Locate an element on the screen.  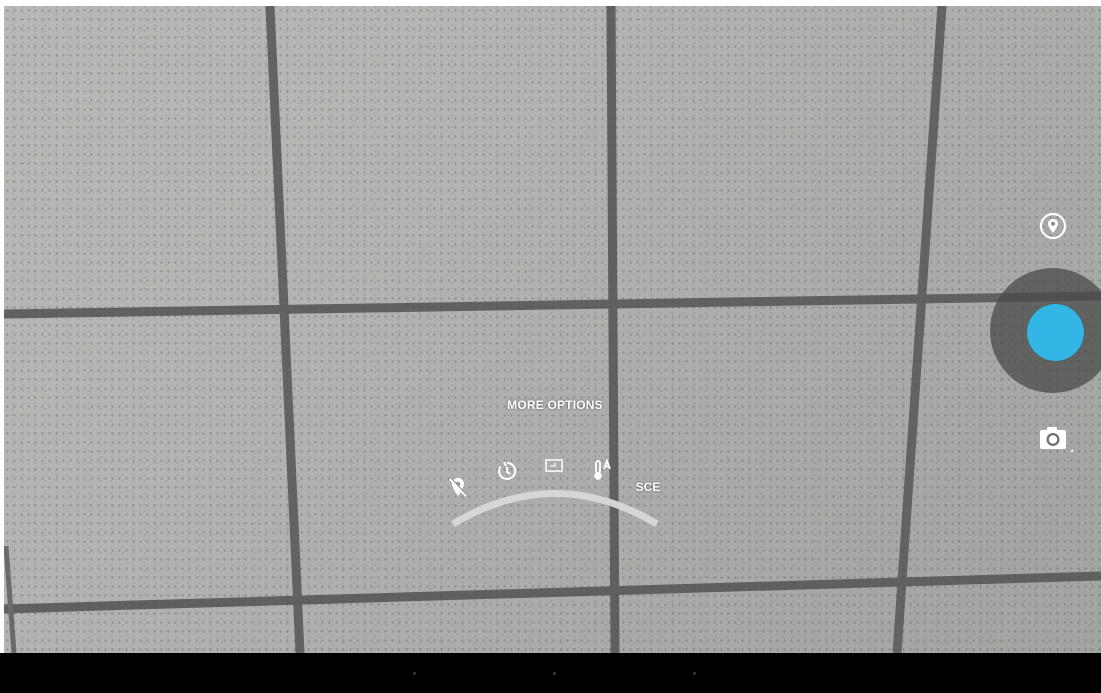
navigation-bar is located at coordinates (550, 673).